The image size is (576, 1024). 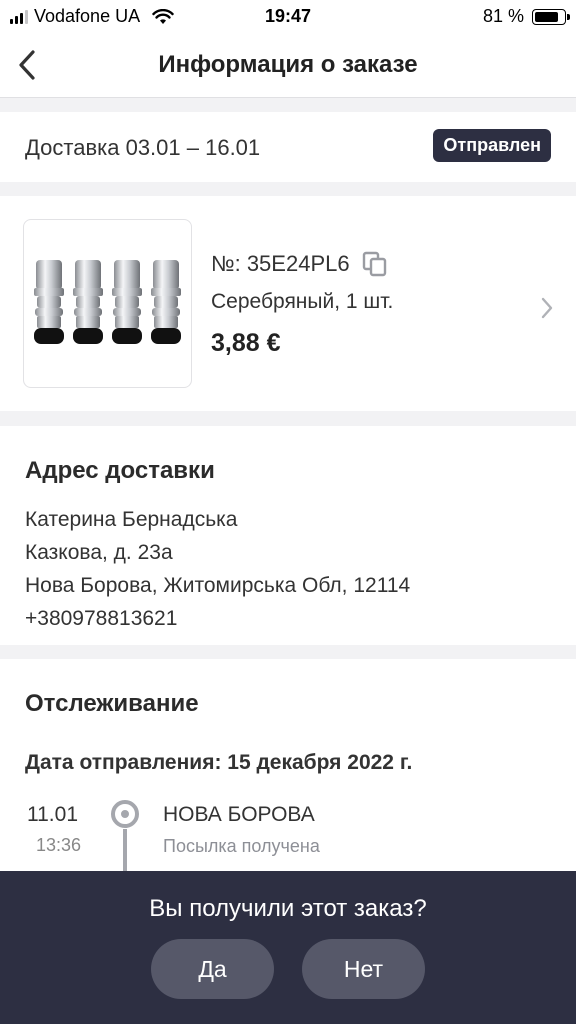 What do you see at coordinates (526, 16) in the screenshot?
I see `status-right: 81 %` at bounding box center [526, 16].